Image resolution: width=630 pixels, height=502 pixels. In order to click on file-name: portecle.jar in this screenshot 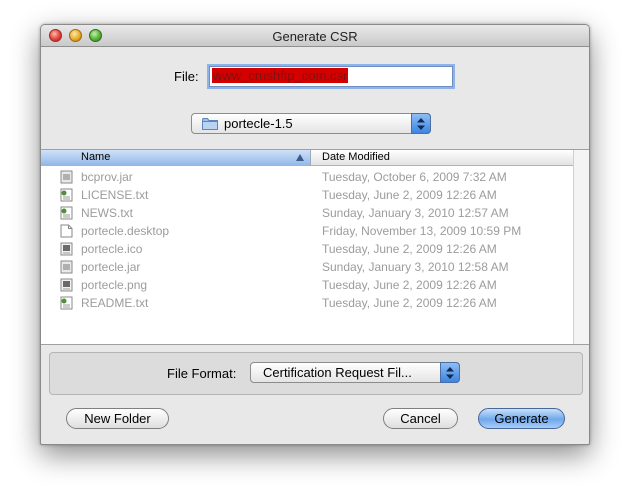, I will do `click(111, 267)`.